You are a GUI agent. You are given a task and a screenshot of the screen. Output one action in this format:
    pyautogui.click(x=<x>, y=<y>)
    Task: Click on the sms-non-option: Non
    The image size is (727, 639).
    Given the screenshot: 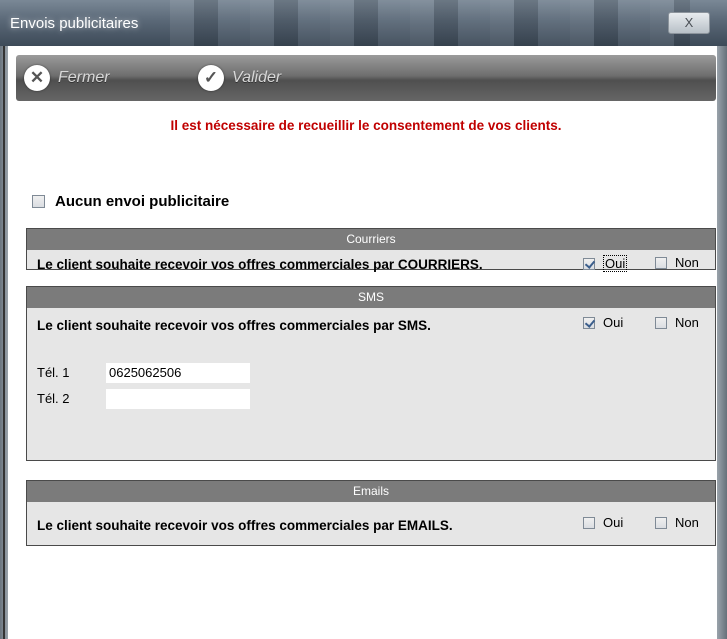 What is the action you would take?
    pyautogui.click(x=677, y=322)
    